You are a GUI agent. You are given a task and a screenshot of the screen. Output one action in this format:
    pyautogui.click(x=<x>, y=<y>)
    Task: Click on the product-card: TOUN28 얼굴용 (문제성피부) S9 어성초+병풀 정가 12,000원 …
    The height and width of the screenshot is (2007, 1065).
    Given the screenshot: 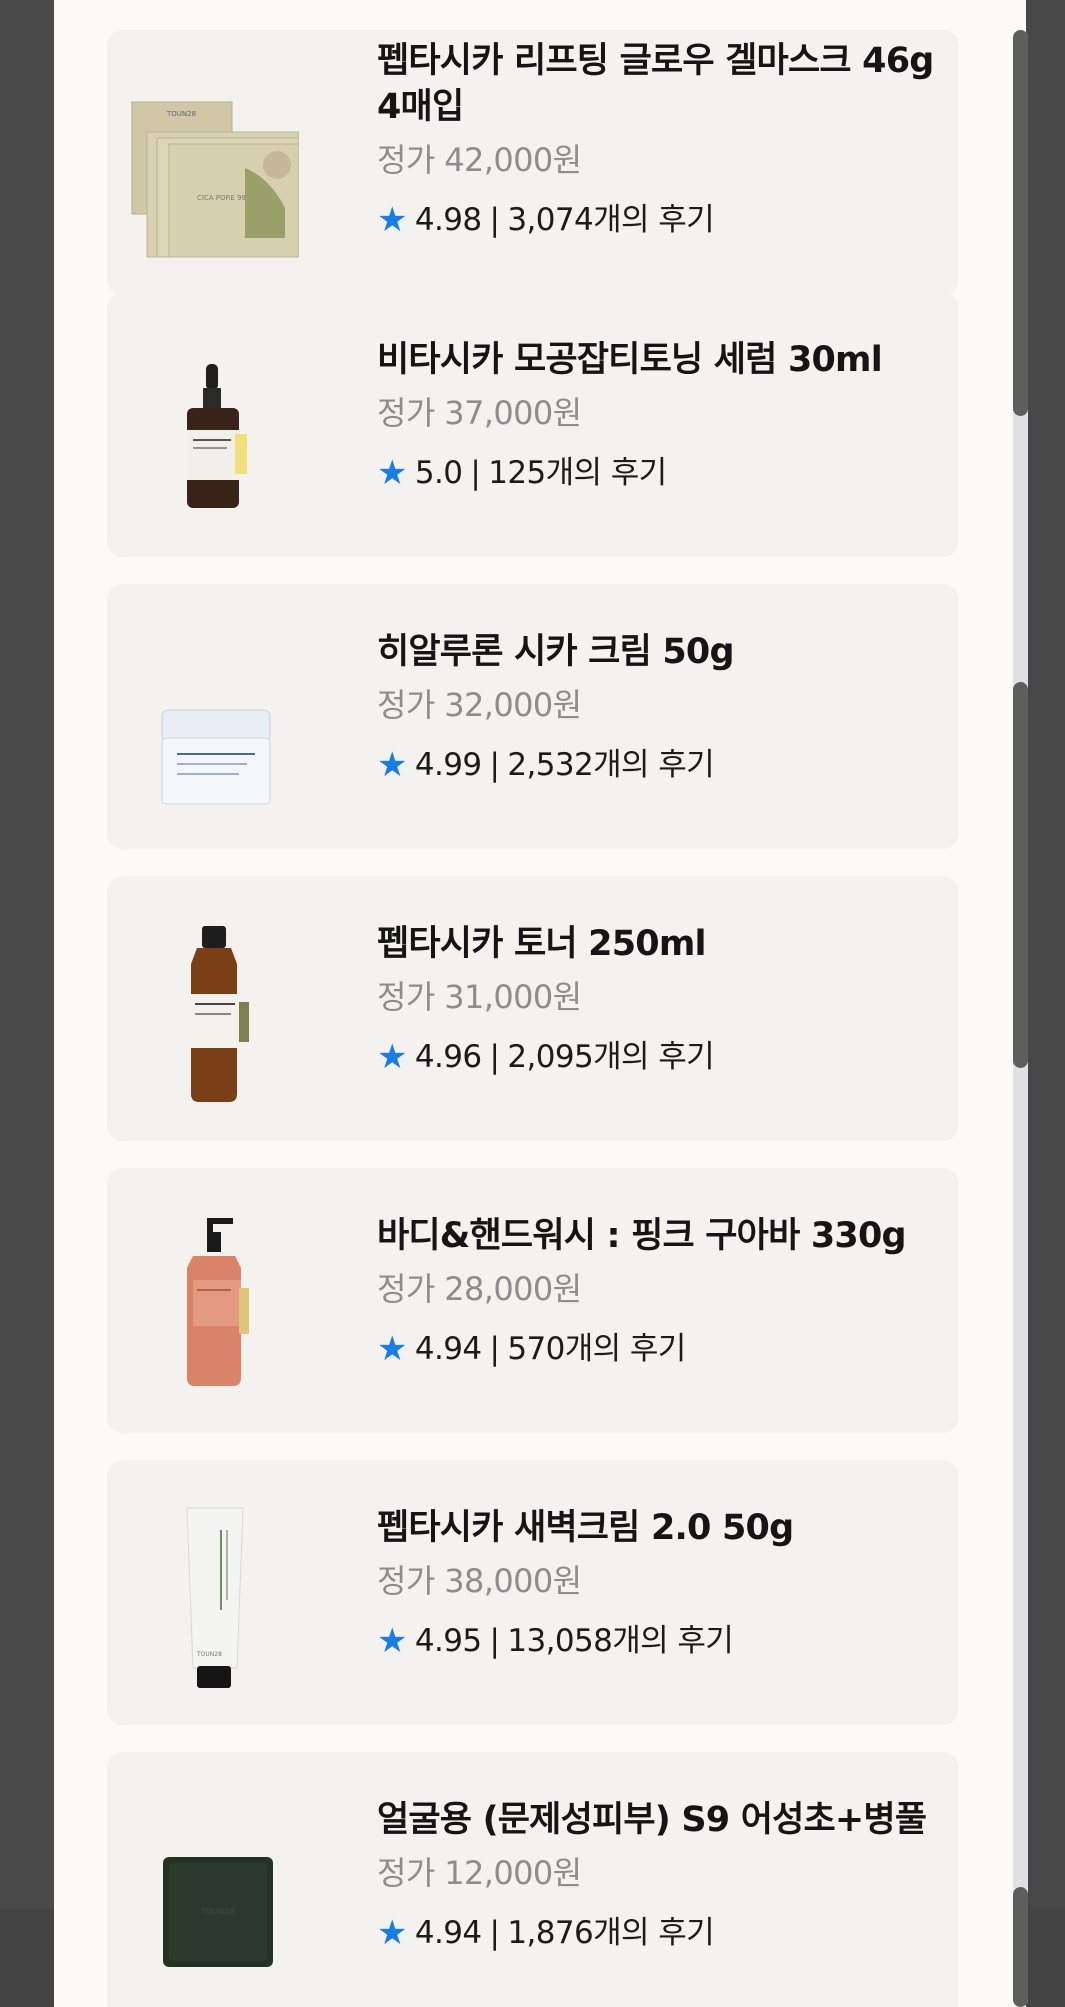 What is the action you would take?
    pyautogui.click(x=533, y=1879)
    